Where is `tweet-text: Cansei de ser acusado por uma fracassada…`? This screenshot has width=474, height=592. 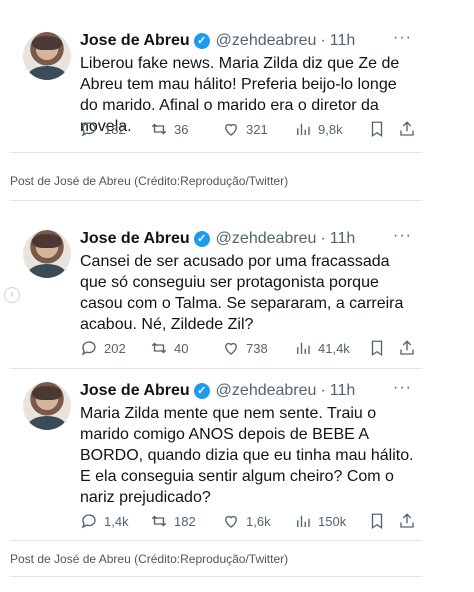 tweet-text: Cansei de ser acusado por uma fracassada… is located at coordinates (242, 293).